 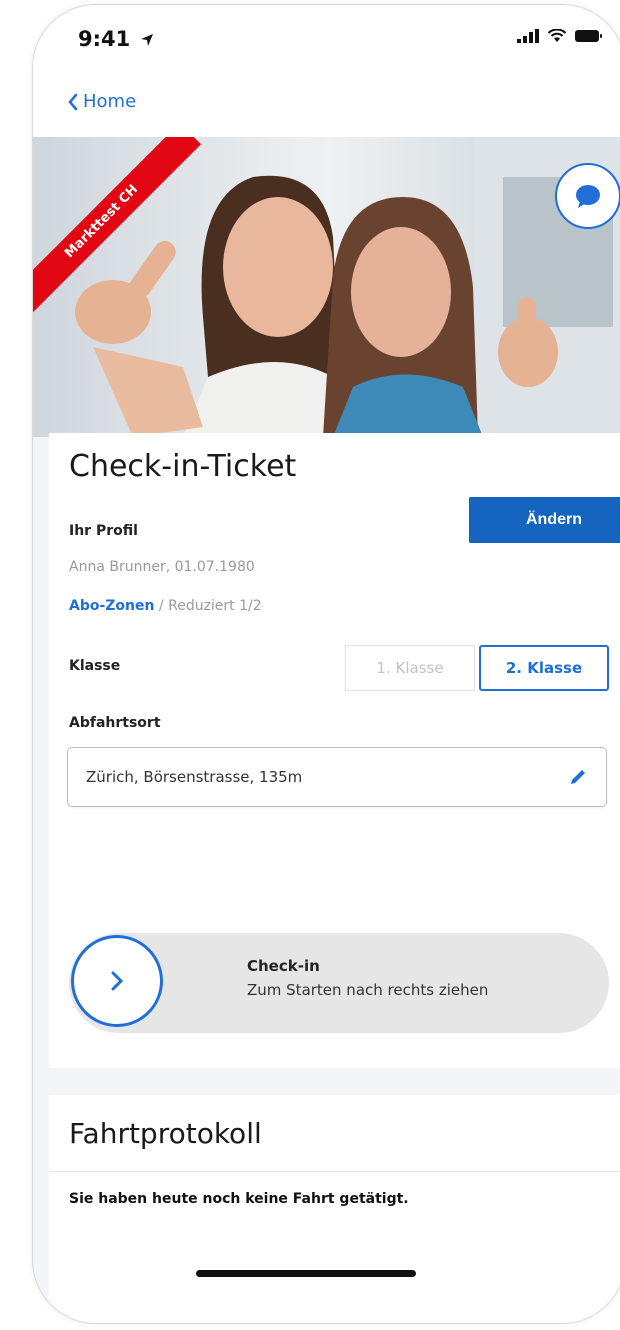 I want to click on check-in-slider: Check-in Zum Starten nach rechts ziehen, so click(x=339, y=983).